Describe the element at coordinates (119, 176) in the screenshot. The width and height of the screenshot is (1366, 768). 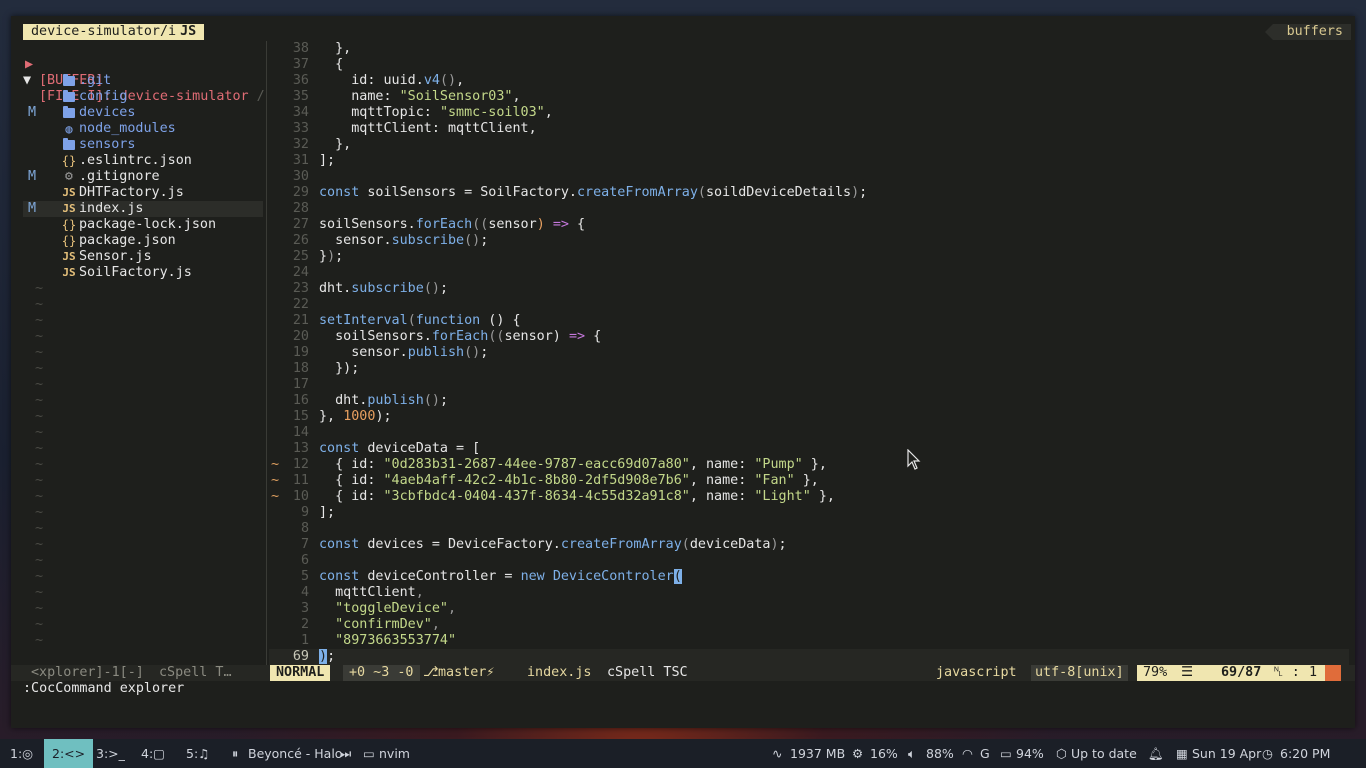
I see `explorer-item-name: .gitignore` at that location.